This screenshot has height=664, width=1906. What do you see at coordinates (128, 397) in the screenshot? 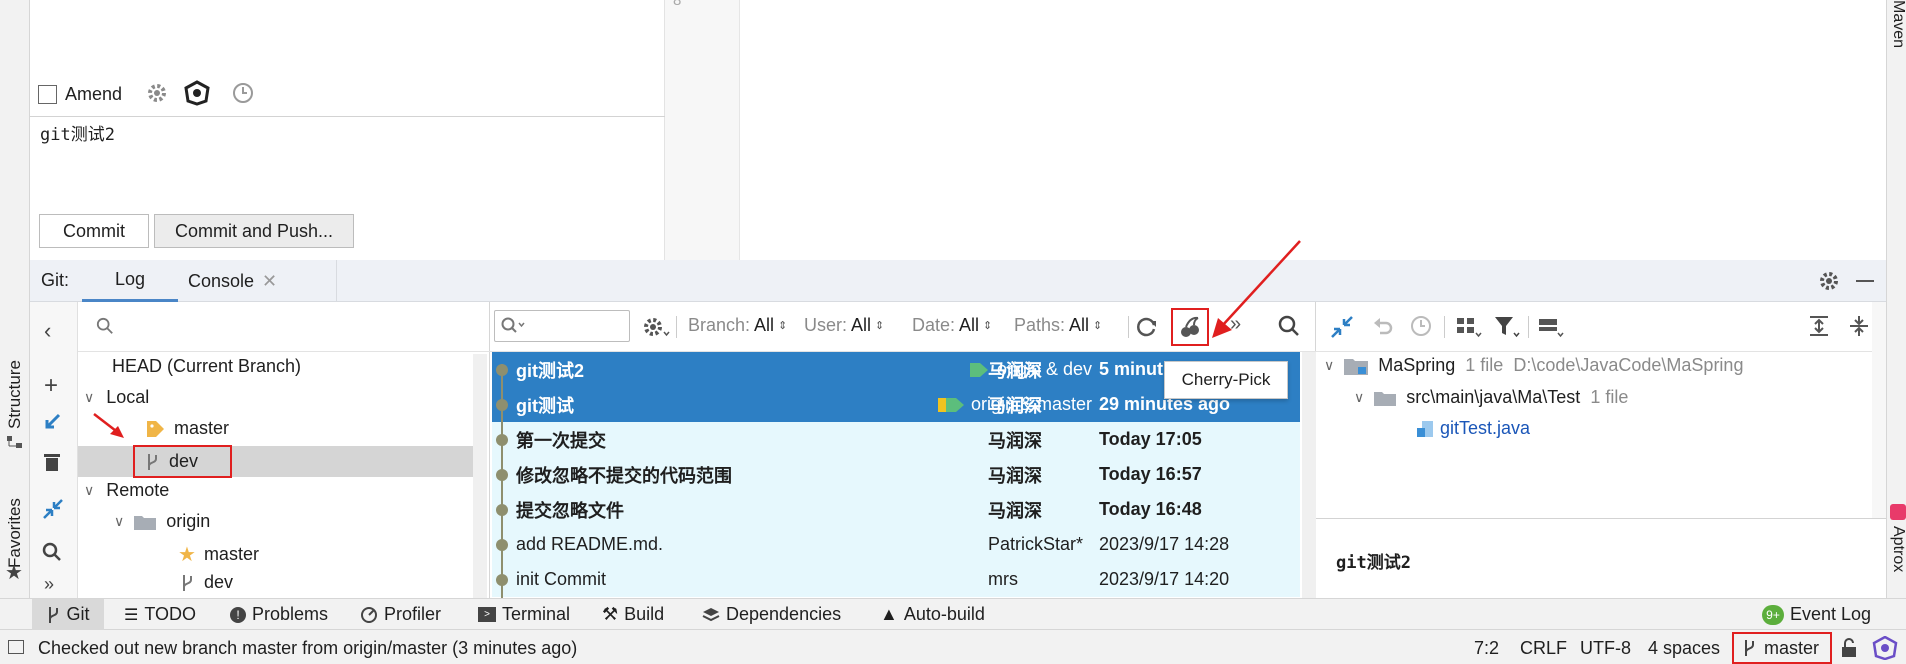
I see `local-label: Local` at bounding box center [128, 397].